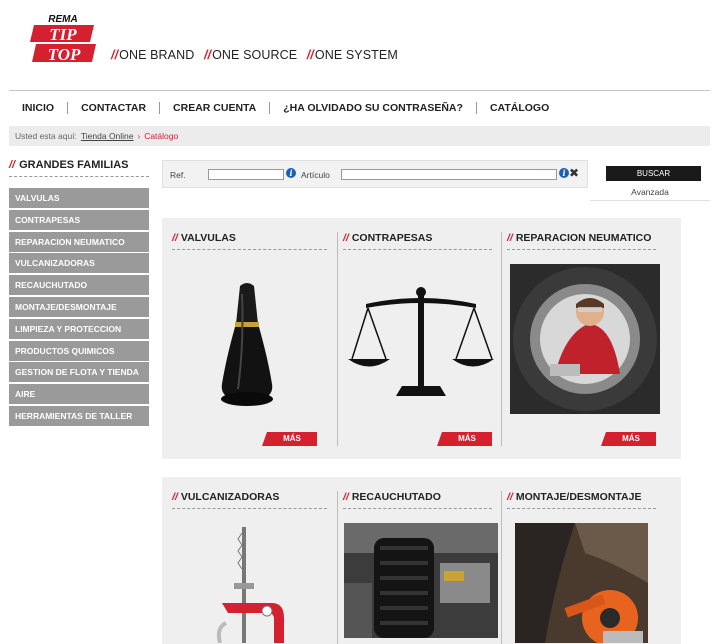 This screenshot has width=712, height=644. Describe the element at coordinates (79, 350) in the screenshot. I see `sidebar-item-productos-quimicos: PRODUCTOS QUIMICOS` at that location.